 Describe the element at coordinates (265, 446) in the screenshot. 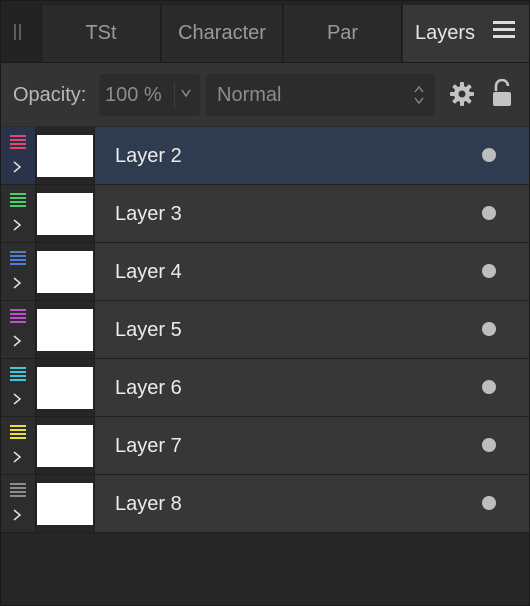

I see `layer-row: Layer 7` at that location.